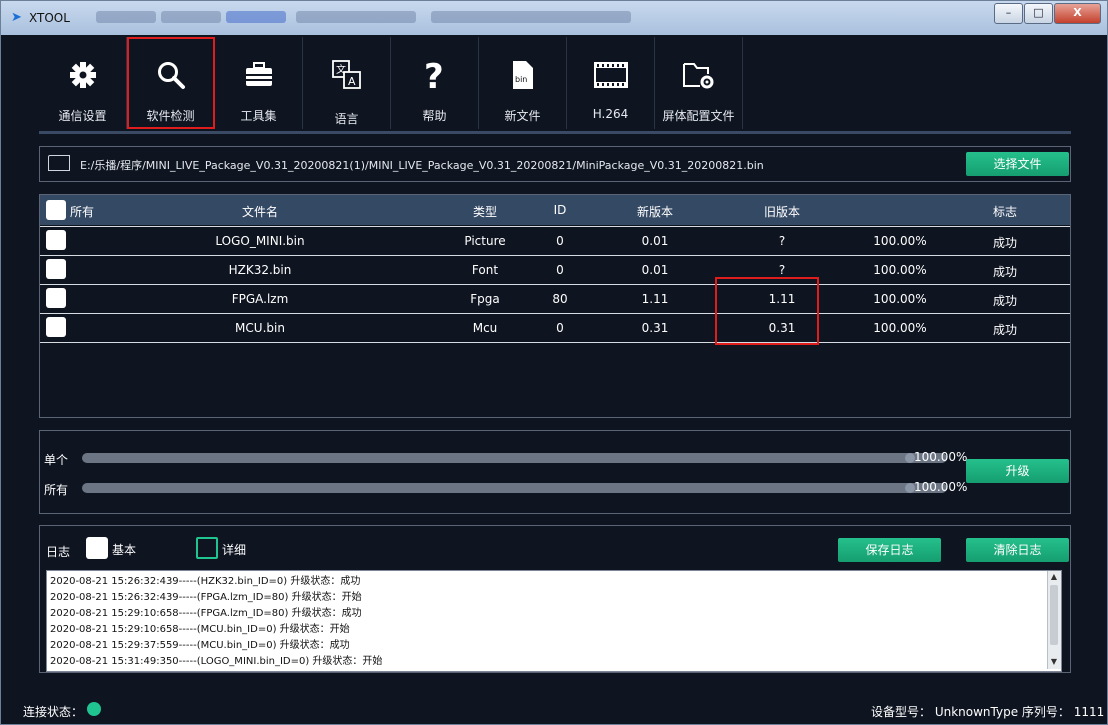  I want to click on all-progress-label: 所有, so click(56, 490).